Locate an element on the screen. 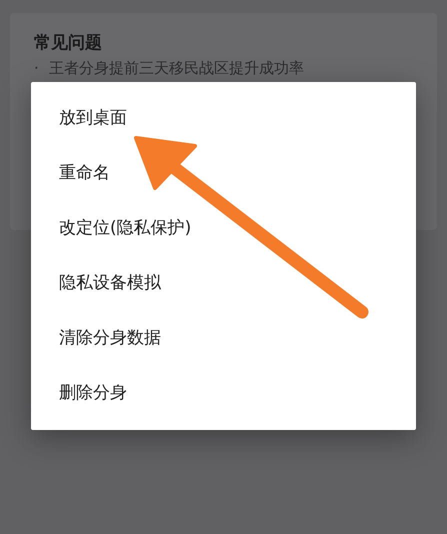  menu-item: 隐私设备模拟 is located at coordinates (223, 294).